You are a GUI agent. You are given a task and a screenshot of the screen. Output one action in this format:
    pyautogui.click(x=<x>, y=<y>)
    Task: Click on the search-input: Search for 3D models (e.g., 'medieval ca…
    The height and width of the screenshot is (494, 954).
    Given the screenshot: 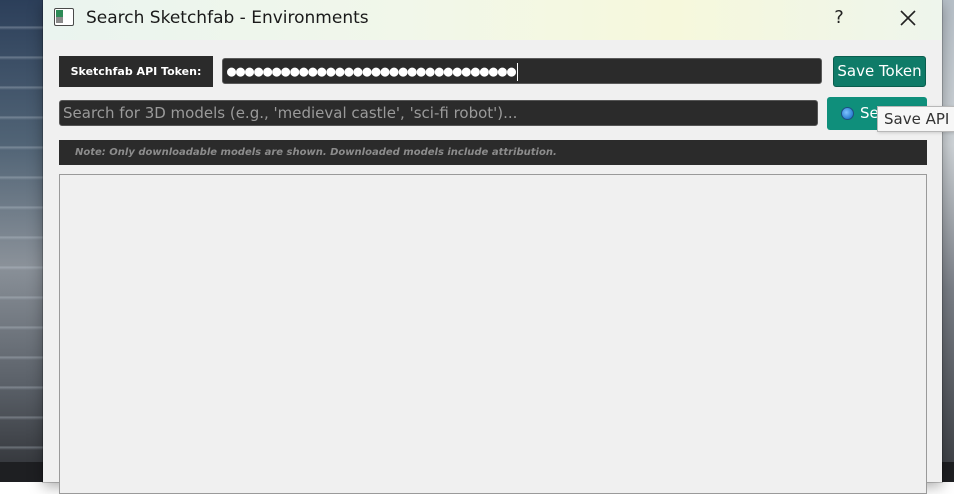 What is the action you would take?
    pyautogui.click(x=438, y=113)
    